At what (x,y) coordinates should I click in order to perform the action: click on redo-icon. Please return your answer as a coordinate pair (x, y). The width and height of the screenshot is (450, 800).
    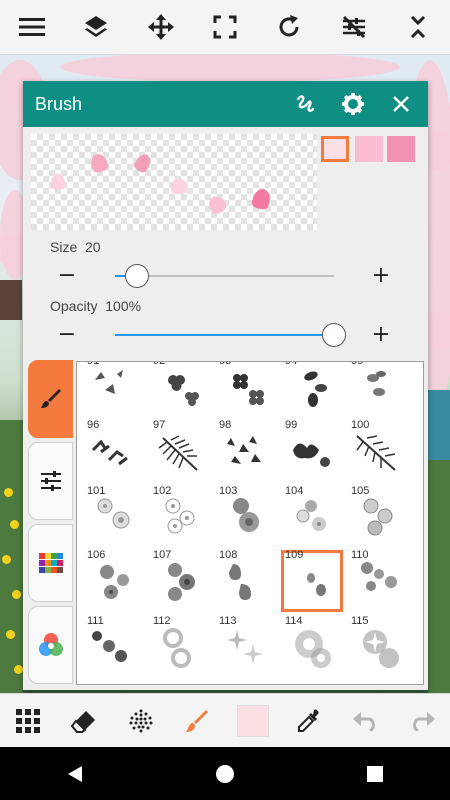
    Looking at the image, I should click on (422, 721).